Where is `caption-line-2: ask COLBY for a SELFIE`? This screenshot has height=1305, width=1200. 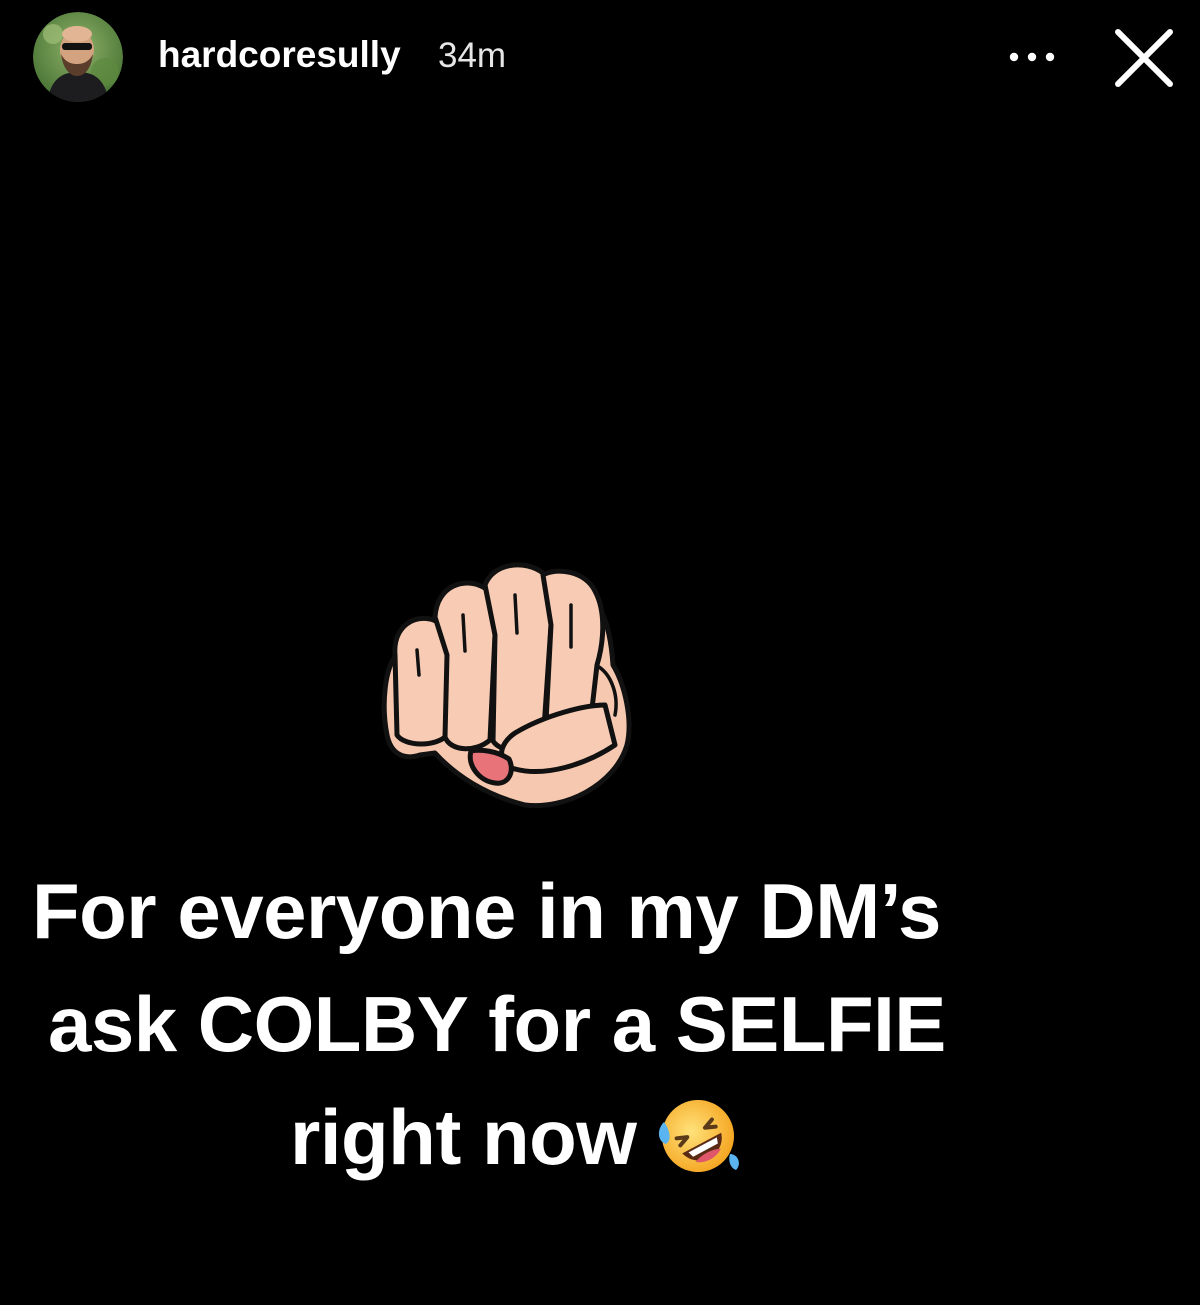
caption-line-2: ask COLBY for a SELFIE is located at coordinates (497, 1024).